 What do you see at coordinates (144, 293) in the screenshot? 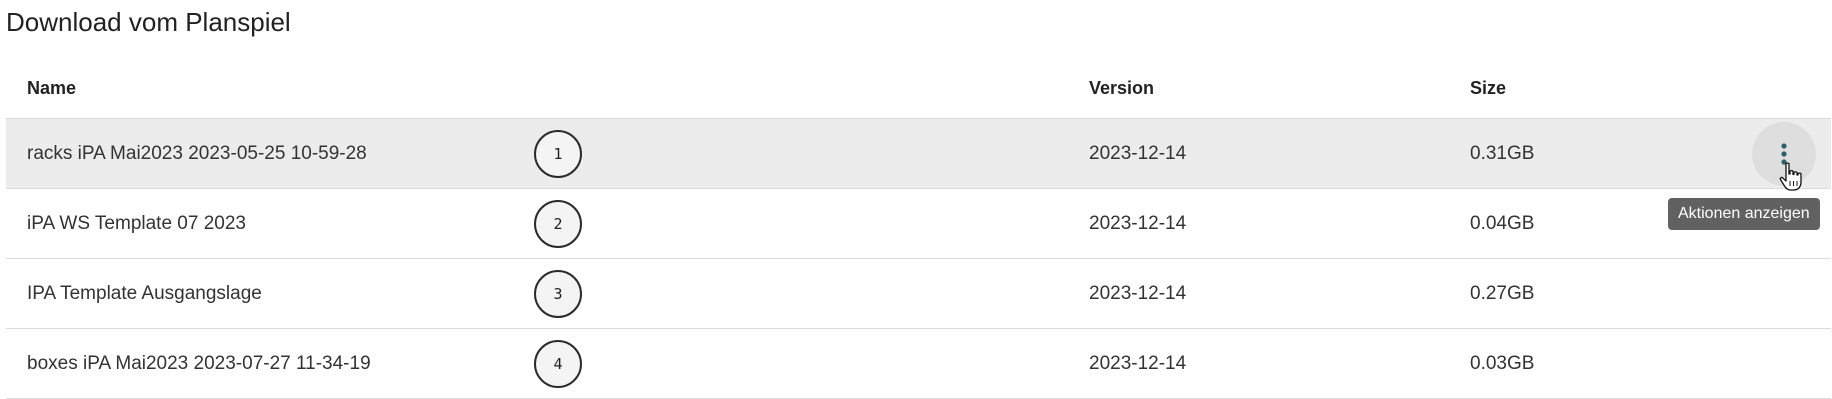
I see `row-name: IPA Template Ausgangslage` at bounding box center [144, 293].